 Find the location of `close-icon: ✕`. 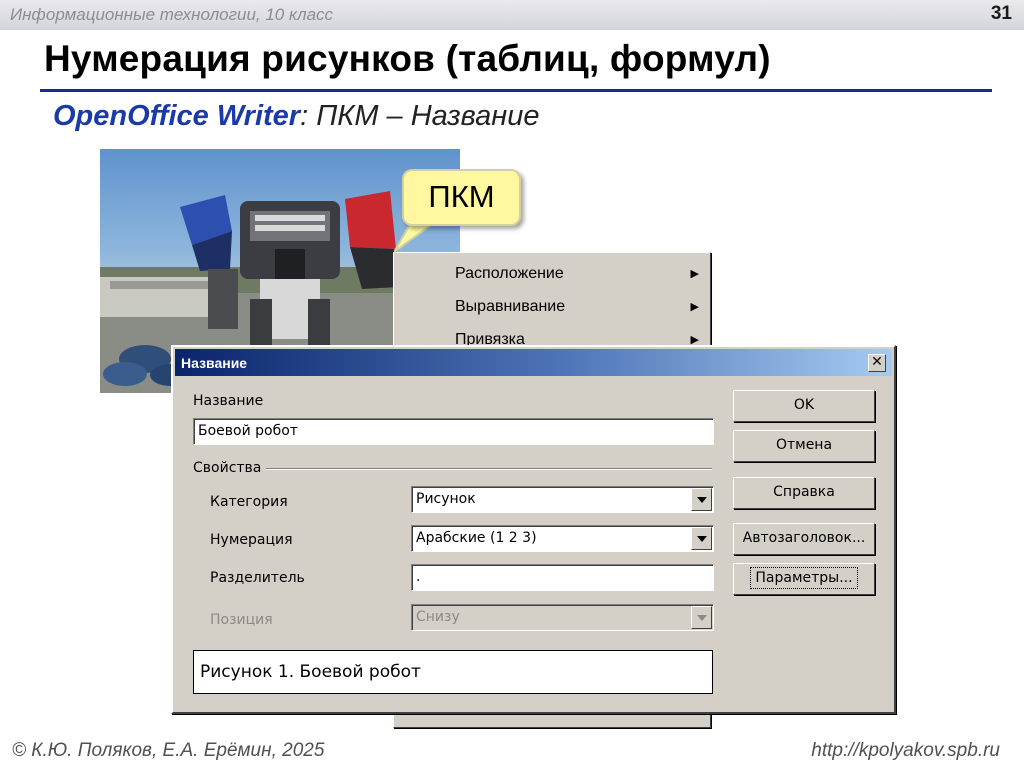

close-icon: ✕ is located at coordinates (877, 363).